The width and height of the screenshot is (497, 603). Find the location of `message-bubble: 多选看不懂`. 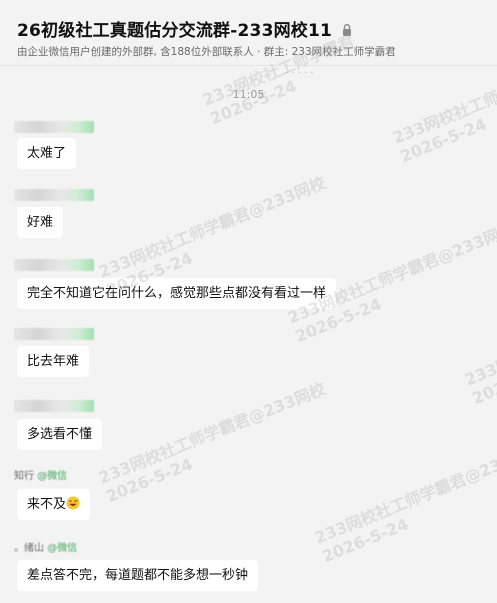

message-bubble: 多选看不懂 is located at coordinates (60, 434).